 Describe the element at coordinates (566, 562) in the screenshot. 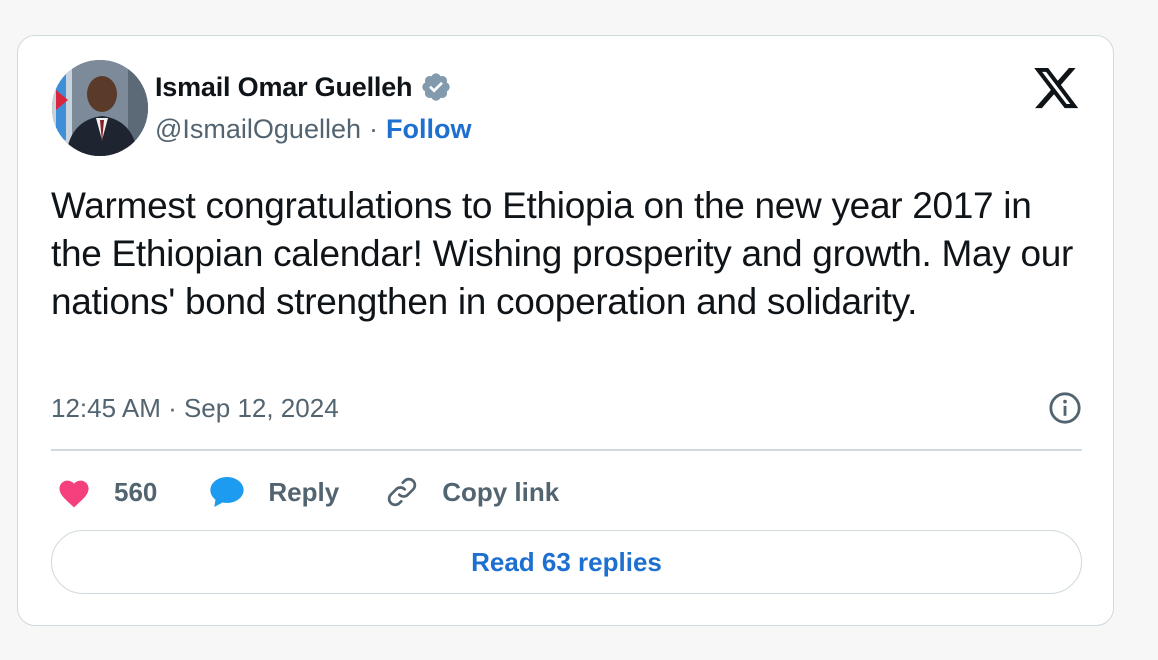

I see `read-replies-button: Read 63 replies` at that location.